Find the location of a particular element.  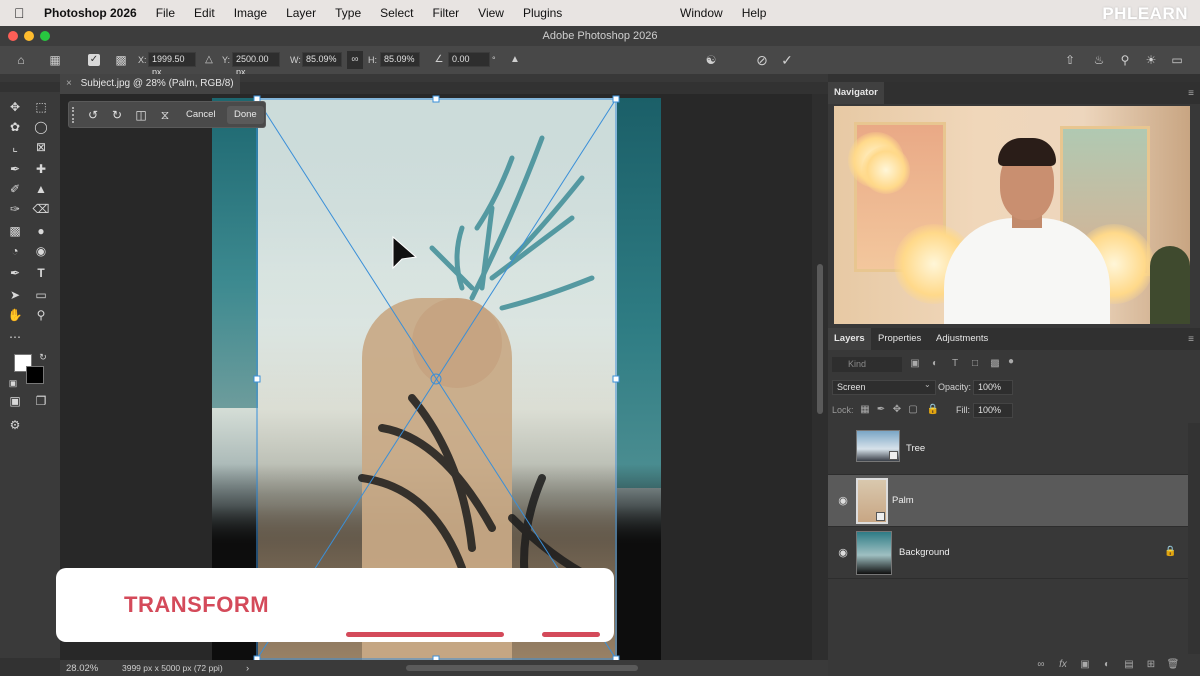

dodge-tool-icon: ◔ is located at coordinates (15, 251).